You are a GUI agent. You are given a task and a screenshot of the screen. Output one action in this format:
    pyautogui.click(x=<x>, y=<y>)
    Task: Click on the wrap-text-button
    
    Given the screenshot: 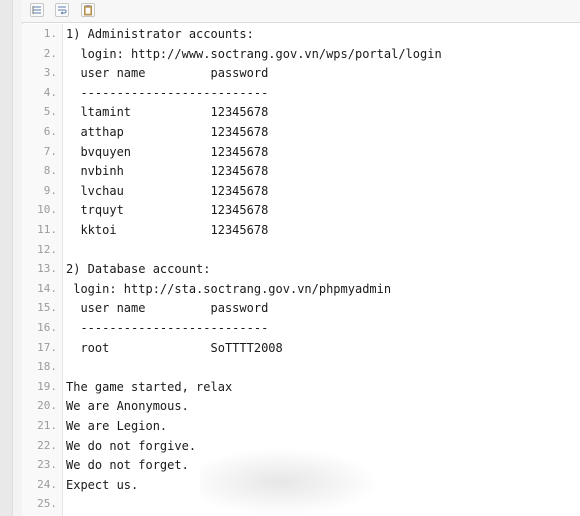 What is the action you would take?
    pyautogui.click(x=62, y=10)
    